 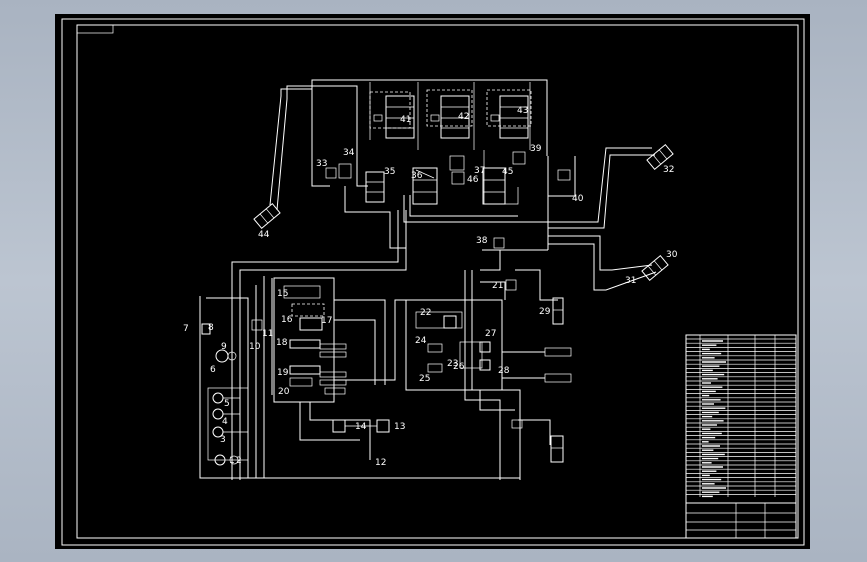 I want to click on component-label: 1, so click(x=232, y=461).